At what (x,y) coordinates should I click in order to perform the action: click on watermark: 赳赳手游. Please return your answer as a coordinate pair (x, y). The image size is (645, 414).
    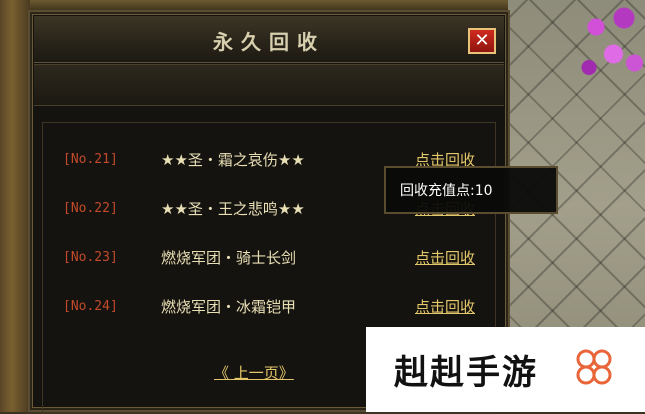
    Looking at the image, I should click on (505, 369).